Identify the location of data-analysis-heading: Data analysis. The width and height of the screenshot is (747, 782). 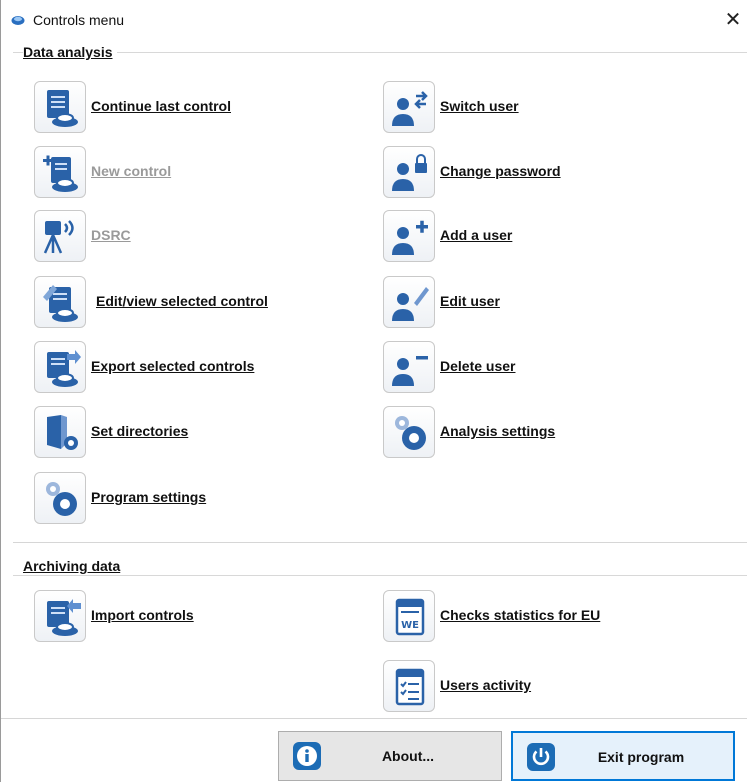
(70, 52).